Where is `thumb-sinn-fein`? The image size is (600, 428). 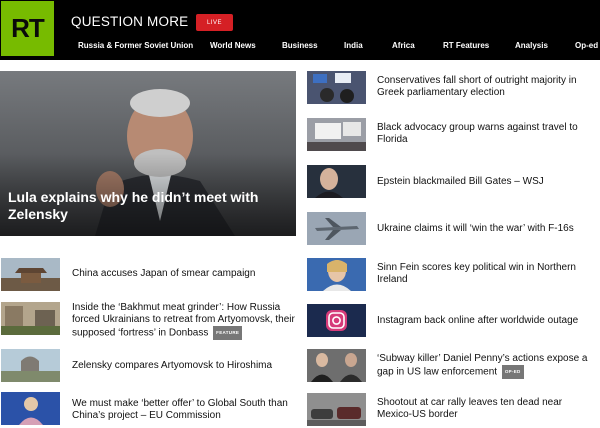
thumb-sinn-fein is located at coordinates (336, 274).